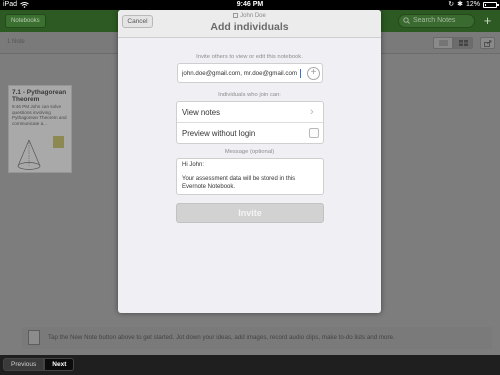 This screenshot has width=500, height=375. I want to click on notebook-owner: John Doe, so click(249, 16).